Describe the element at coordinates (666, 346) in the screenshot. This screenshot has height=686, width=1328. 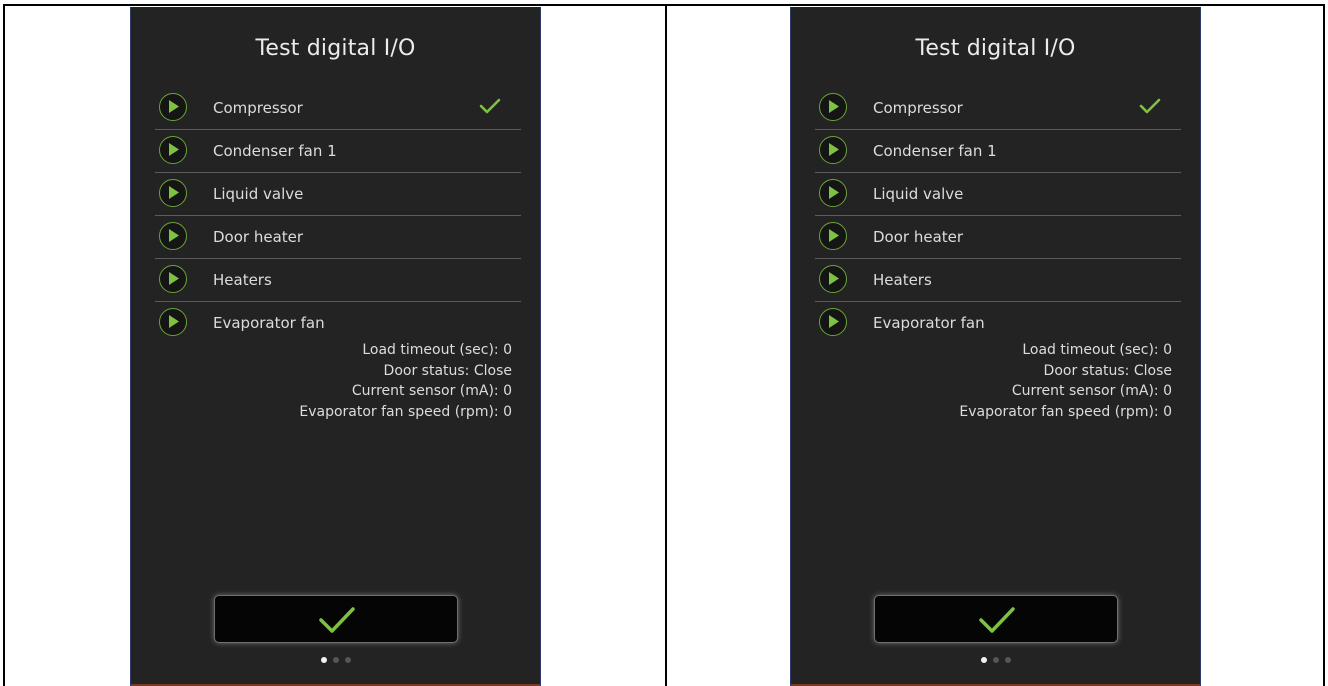
I see `column-divider` at that location.